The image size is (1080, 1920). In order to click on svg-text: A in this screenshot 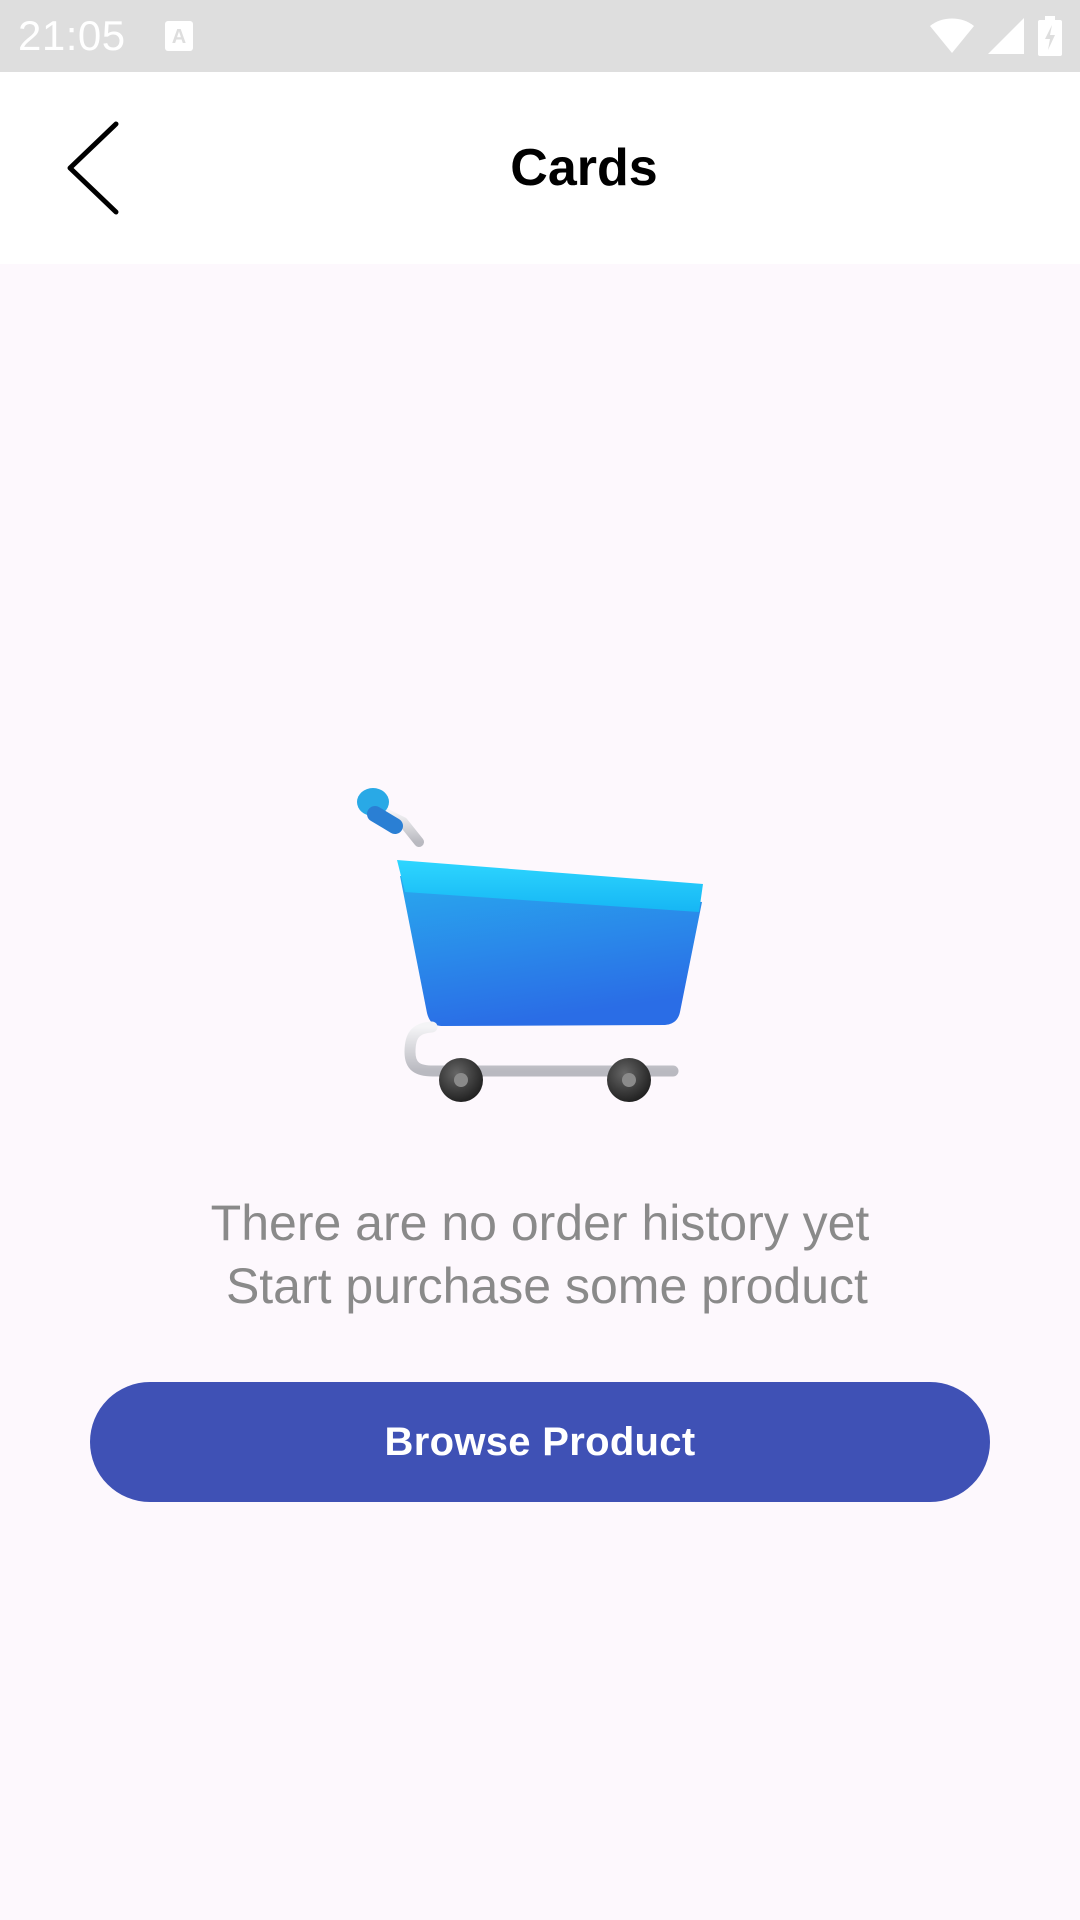, I will do `click(179, 37)`.